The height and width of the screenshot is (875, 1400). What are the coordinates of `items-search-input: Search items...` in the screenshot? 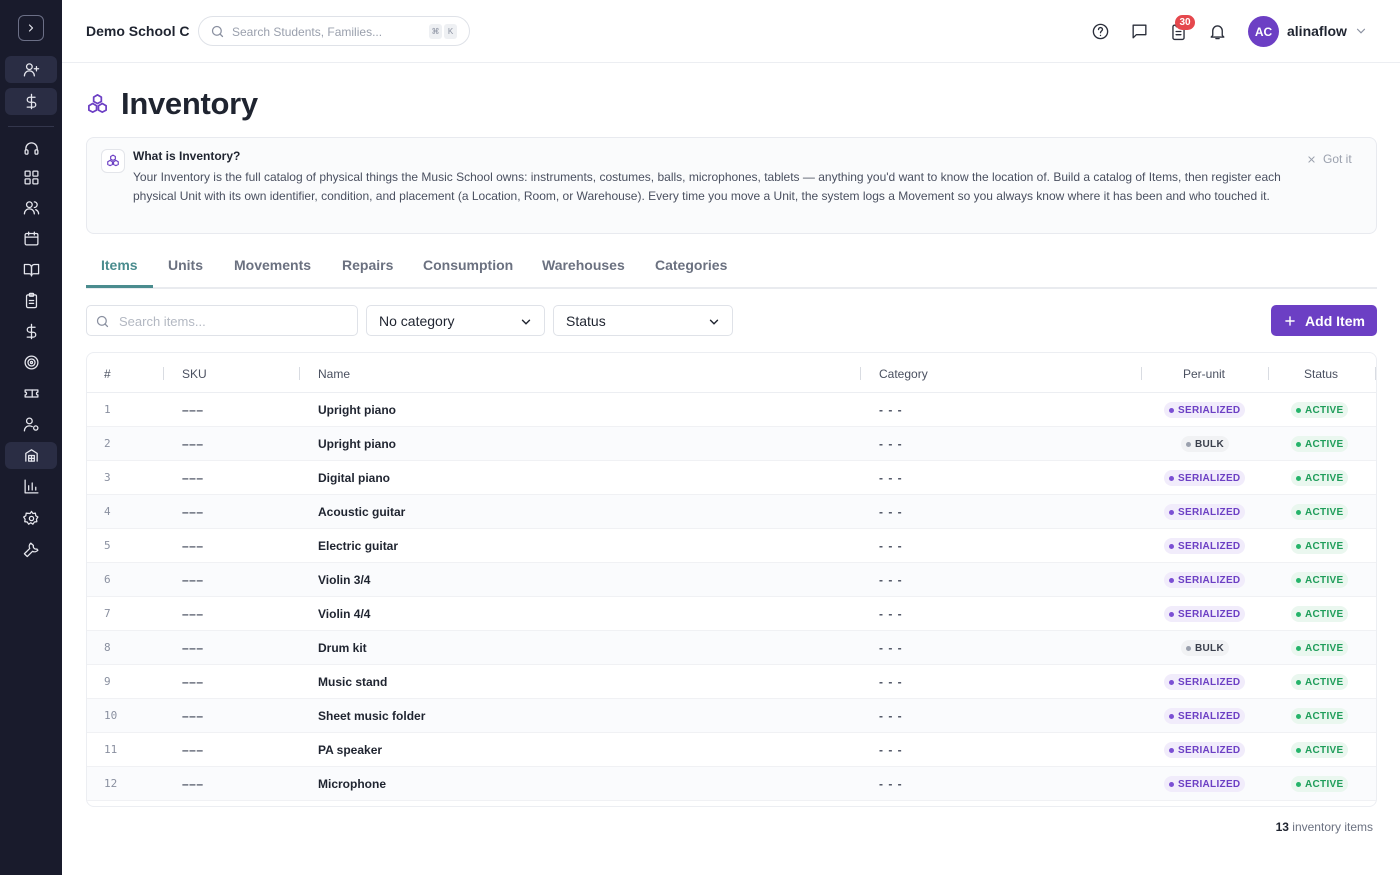 It's located at (222, 320).